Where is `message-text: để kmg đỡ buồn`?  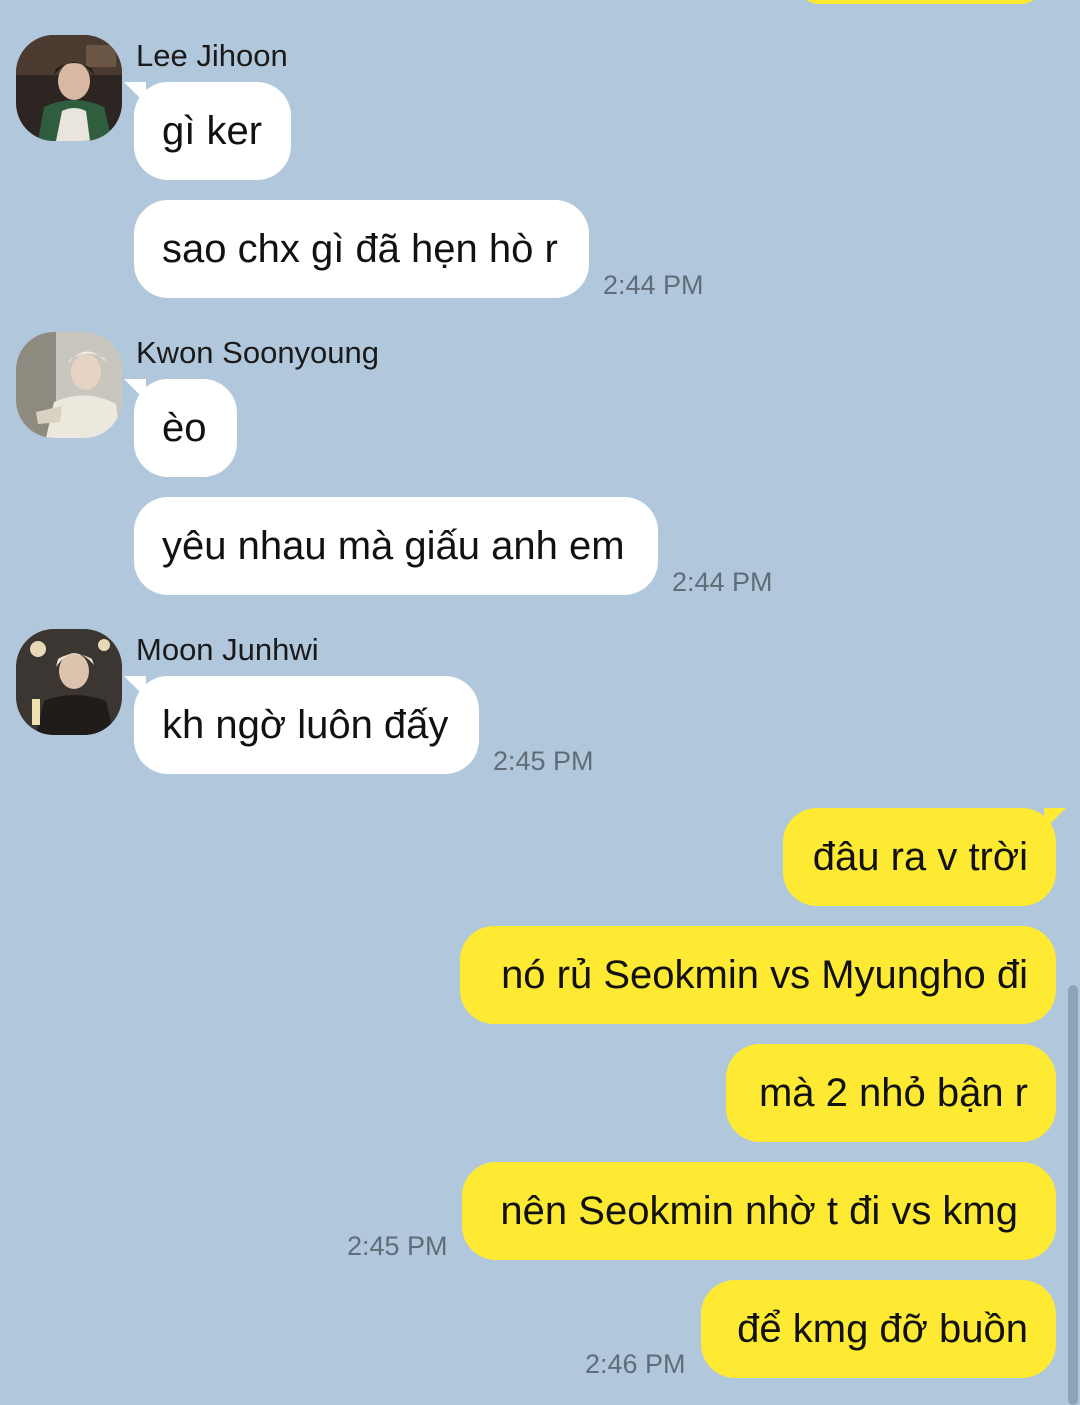 message-text: để kmg đỡ buồn is located at coordinates (882, 1329).